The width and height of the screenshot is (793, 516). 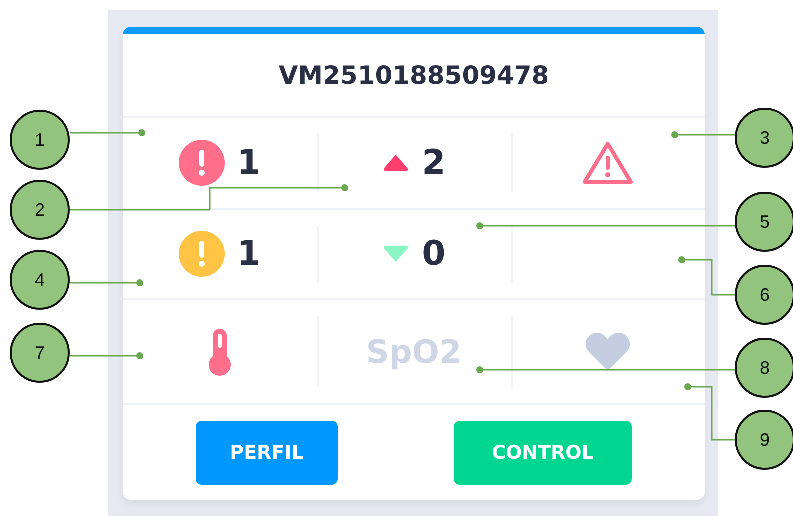 I want to click on callout-number: 5, so click(x=764, y=222).